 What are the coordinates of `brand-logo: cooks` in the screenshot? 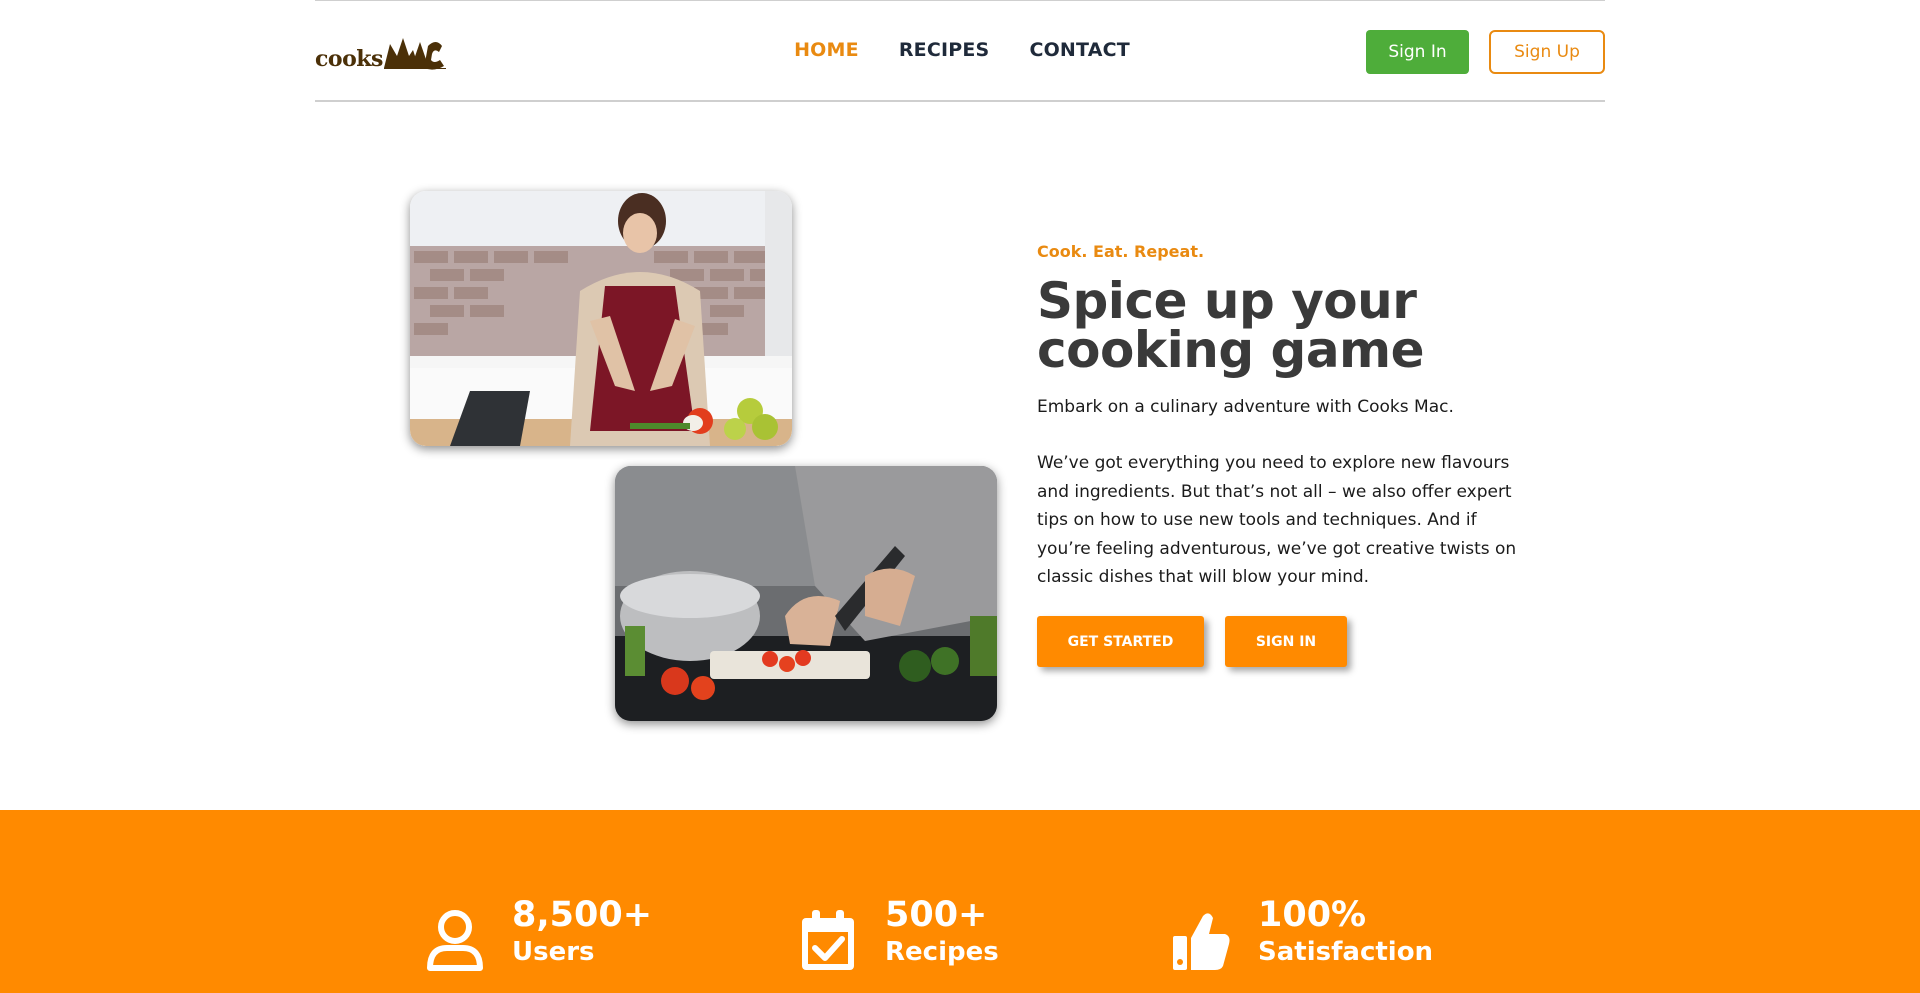 It's located at (380, 52).